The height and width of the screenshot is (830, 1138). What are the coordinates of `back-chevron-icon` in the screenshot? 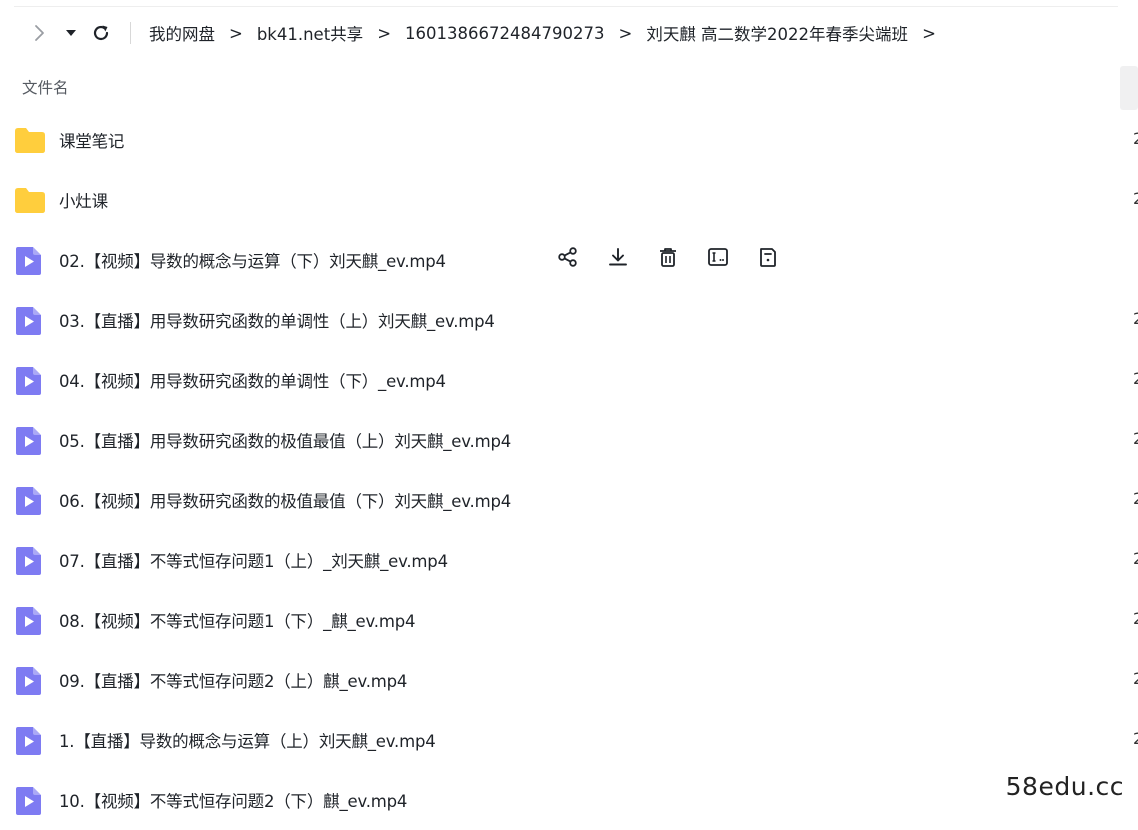 It's located at (39, 33).